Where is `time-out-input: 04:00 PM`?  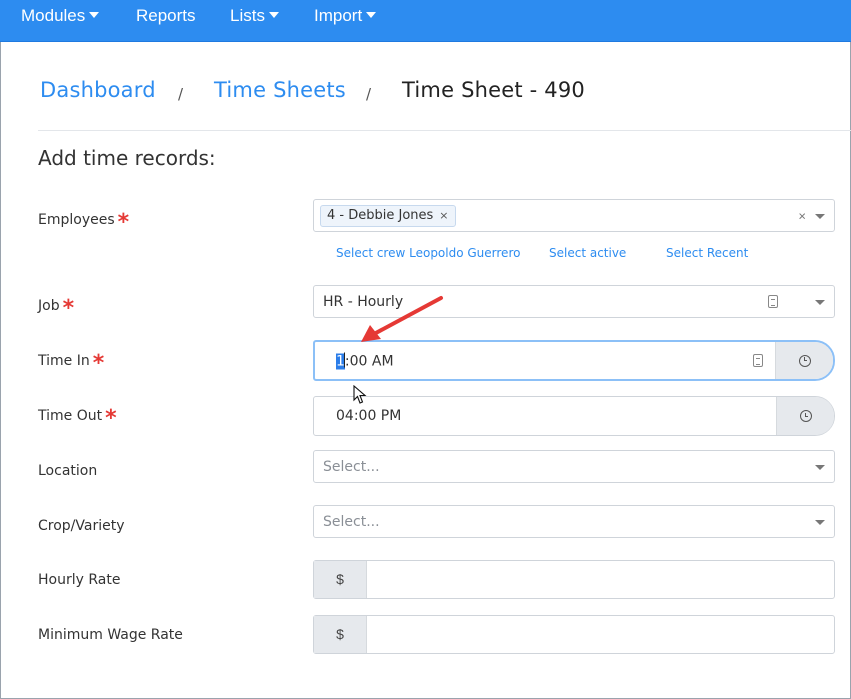
time-out-input: 04:00 PM is located at coordinates (368, 416).